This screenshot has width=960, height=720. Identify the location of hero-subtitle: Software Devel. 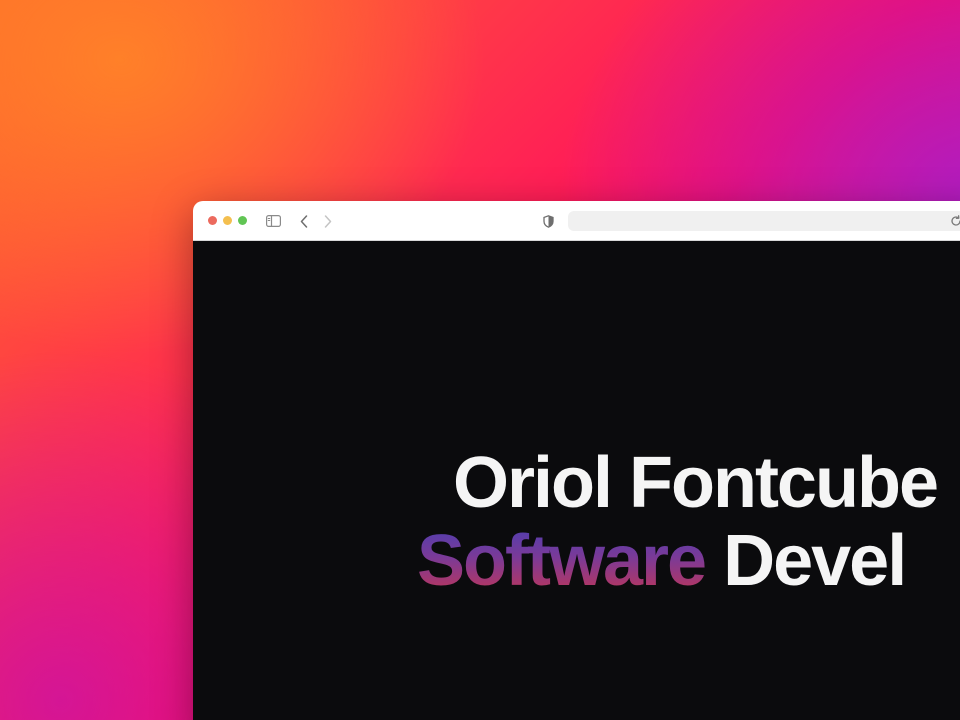
(662, 561).